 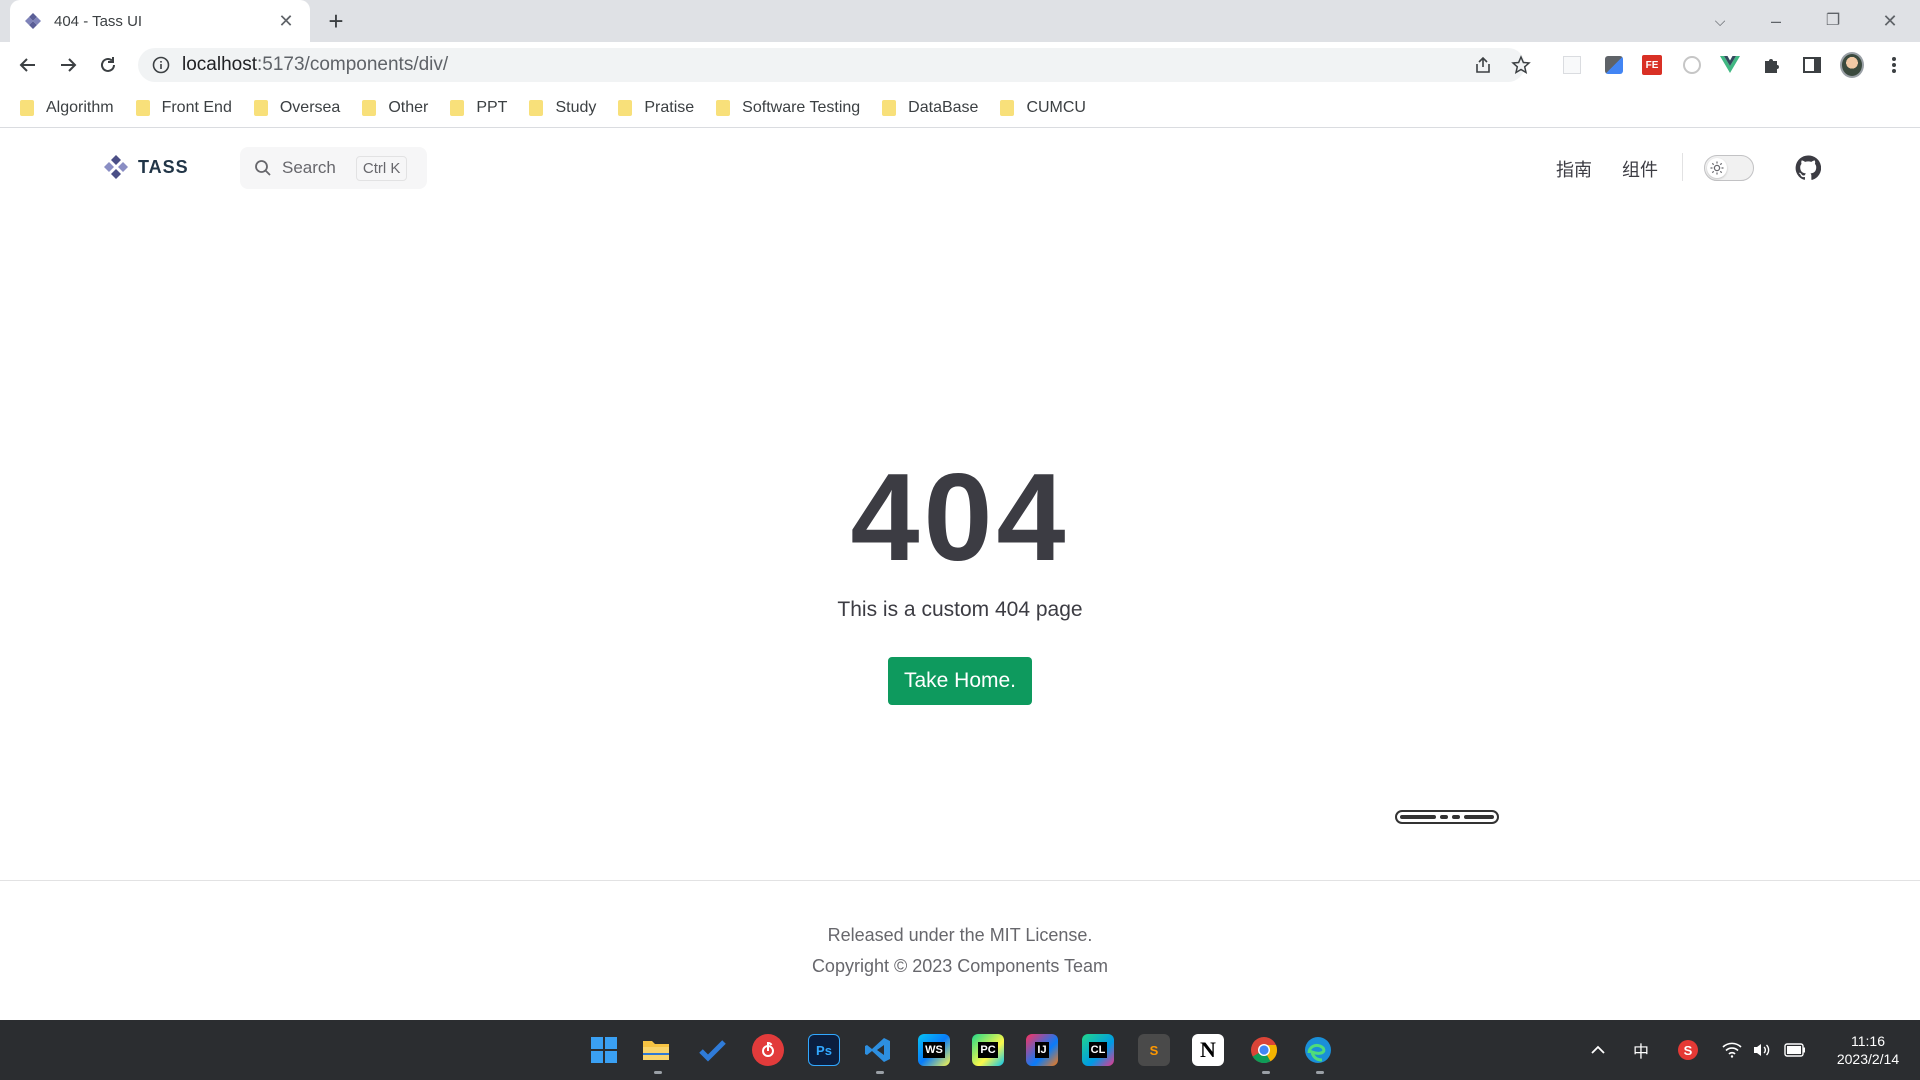 What do you see at coordinates (336, 22) in the screenshot?
I see `new-tab-button: +` at bounding box center [336, 22].